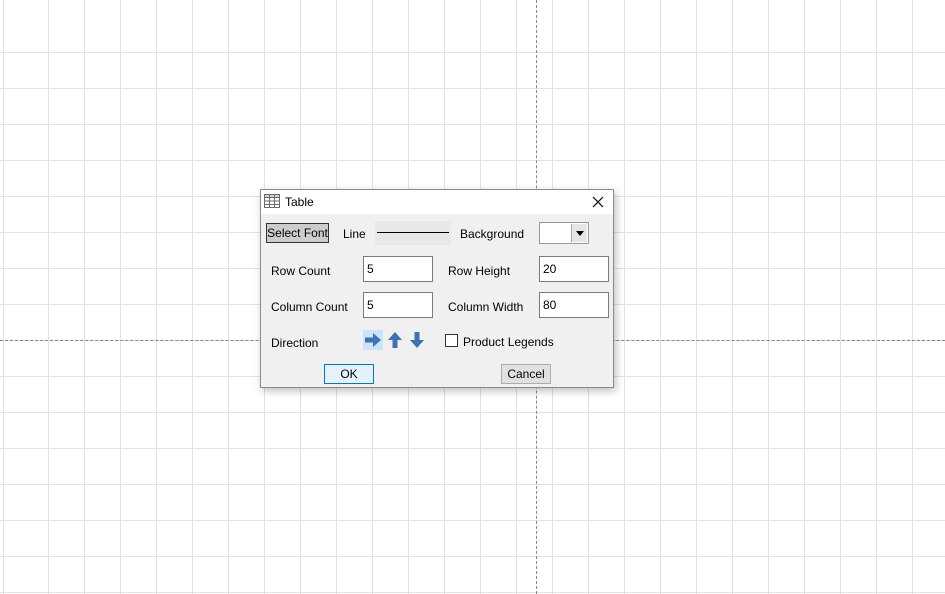  I want to click on row-height-input, so click(574, 269).